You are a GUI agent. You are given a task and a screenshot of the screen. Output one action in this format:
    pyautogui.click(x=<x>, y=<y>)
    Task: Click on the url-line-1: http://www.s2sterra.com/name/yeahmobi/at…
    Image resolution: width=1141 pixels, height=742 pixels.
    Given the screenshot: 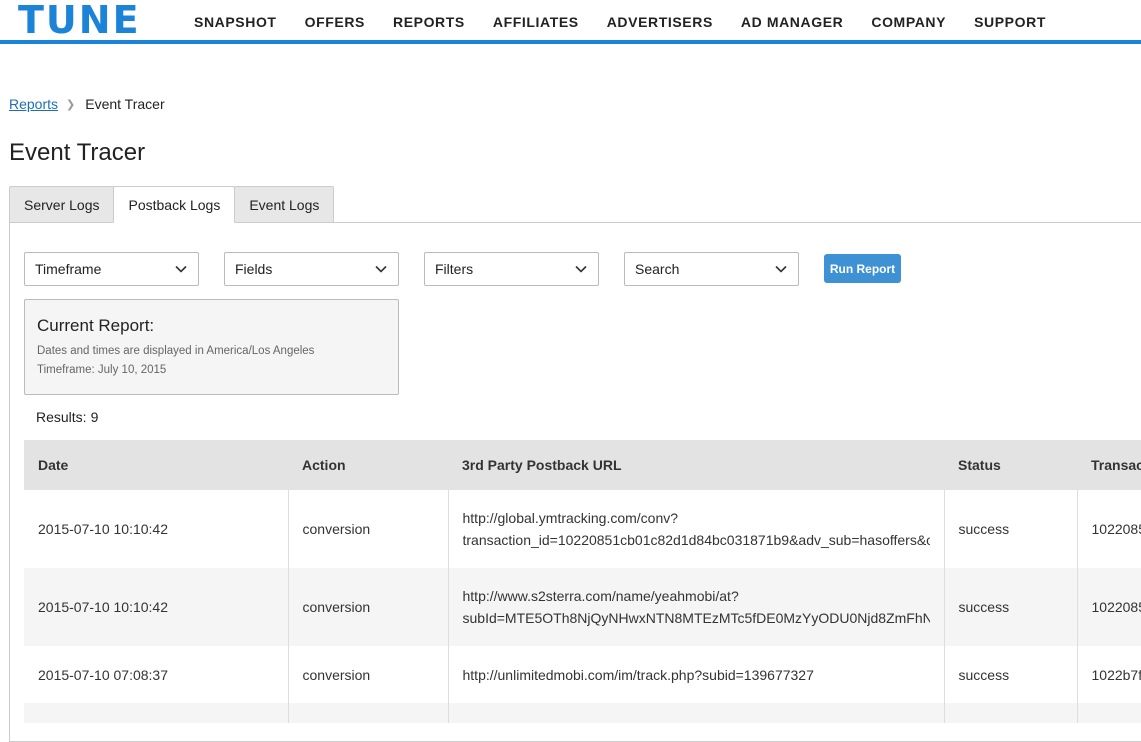 What is the action you would take?
    pyautogui.click(x=600, y=596)
    